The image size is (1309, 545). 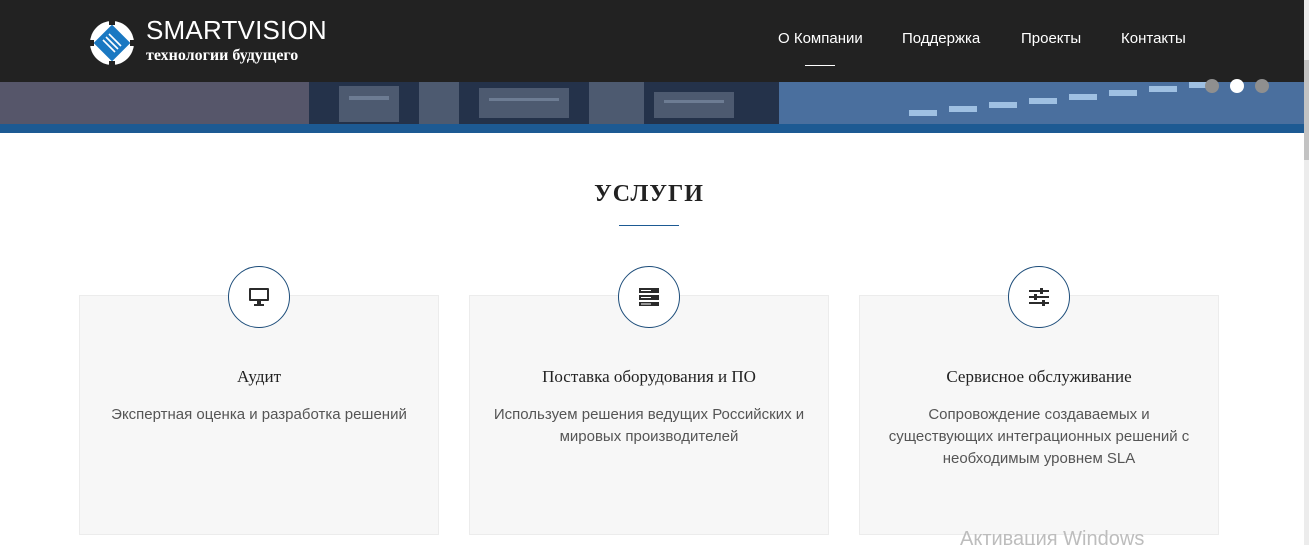 I want to click on hero-bottom-band, so click(x=652, y=128).